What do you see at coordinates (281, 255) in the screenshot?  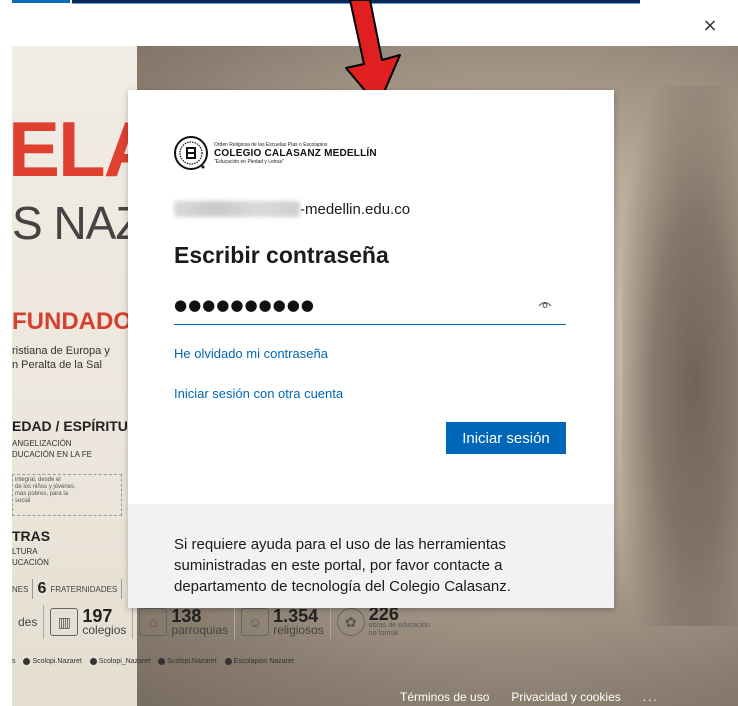 I see `page-title: Escribir contraseña` at bounding box center [281, 255].